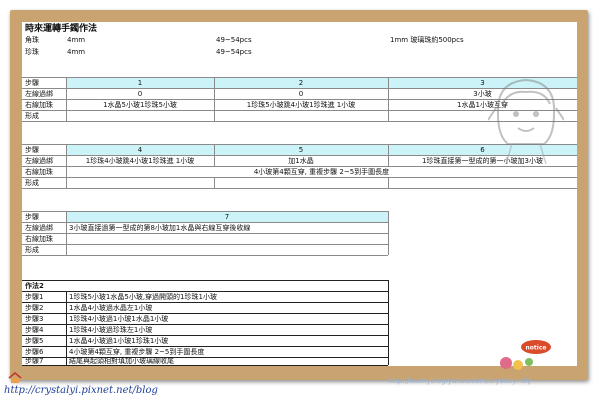 The width and height of the screenshot is (597, 402). I want to click on t1-label-step: 步驟, so click(32, 83).